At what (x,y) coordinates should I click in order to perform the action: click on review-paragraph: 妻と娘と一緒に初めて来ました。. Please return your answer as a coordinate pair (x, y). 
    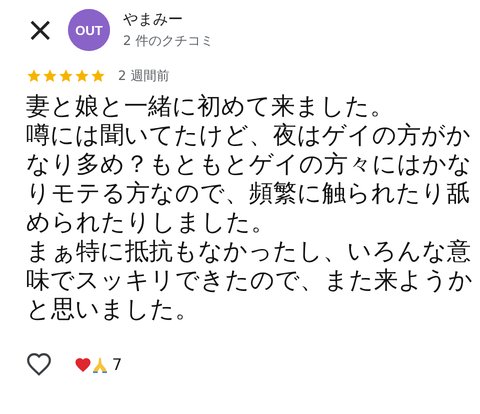
    Looking at the image, I should click on (210, 106).